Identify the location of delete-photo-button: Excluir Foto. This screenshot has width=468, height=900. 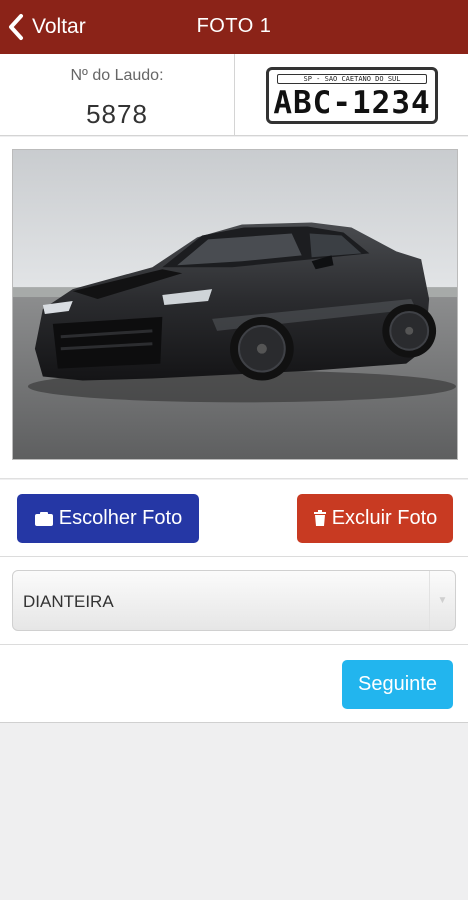
(375, 518).